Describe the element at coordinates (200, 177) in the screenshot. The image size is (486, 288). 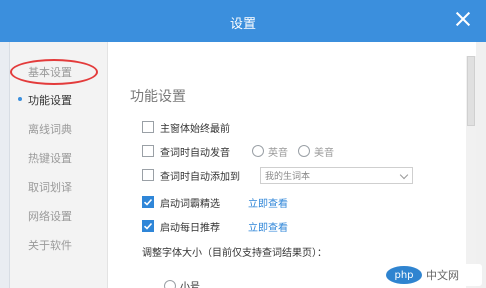
I see `option-label: 查词时自动添加到` at that location.